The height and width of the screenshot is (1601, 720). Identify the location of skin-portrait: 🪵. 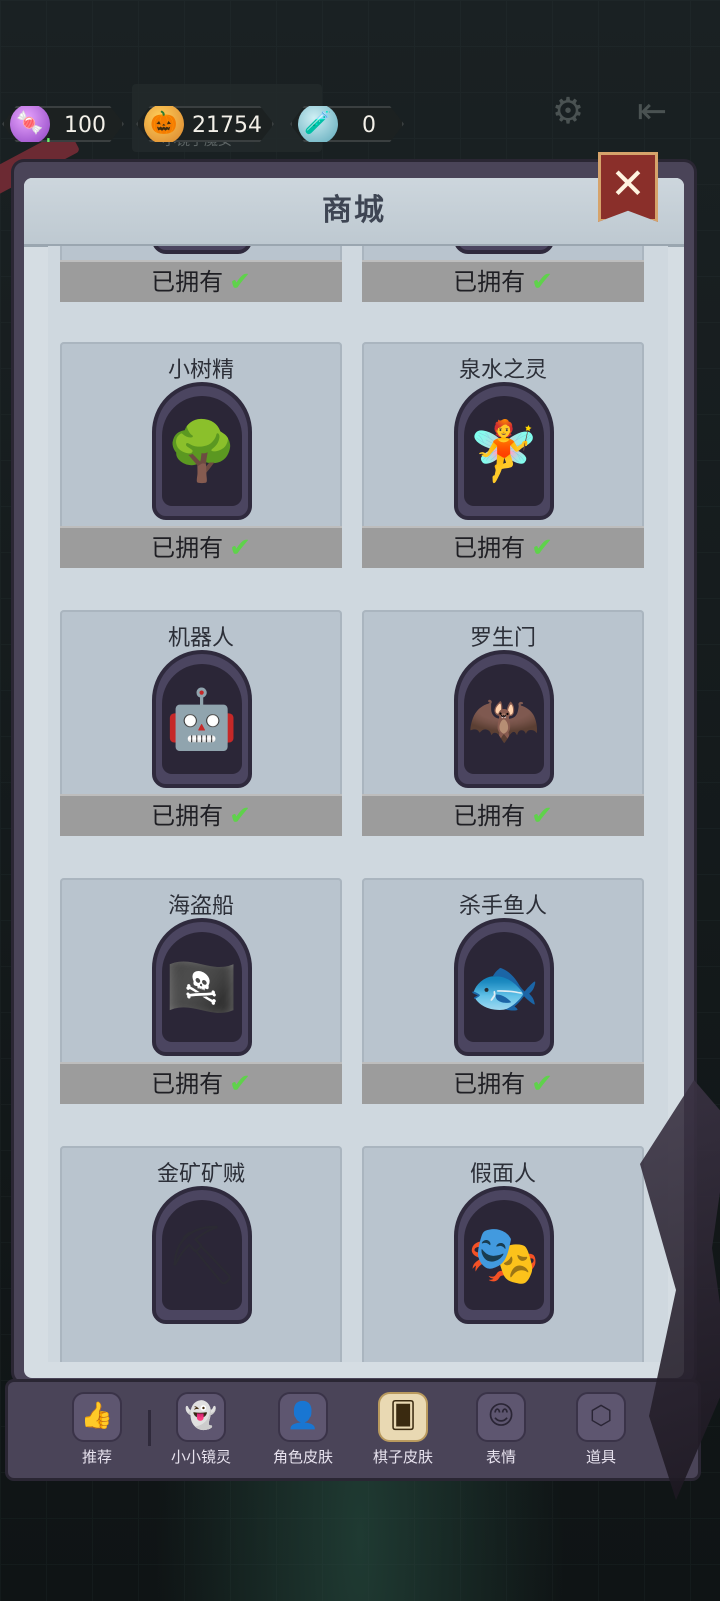
(202, 250).